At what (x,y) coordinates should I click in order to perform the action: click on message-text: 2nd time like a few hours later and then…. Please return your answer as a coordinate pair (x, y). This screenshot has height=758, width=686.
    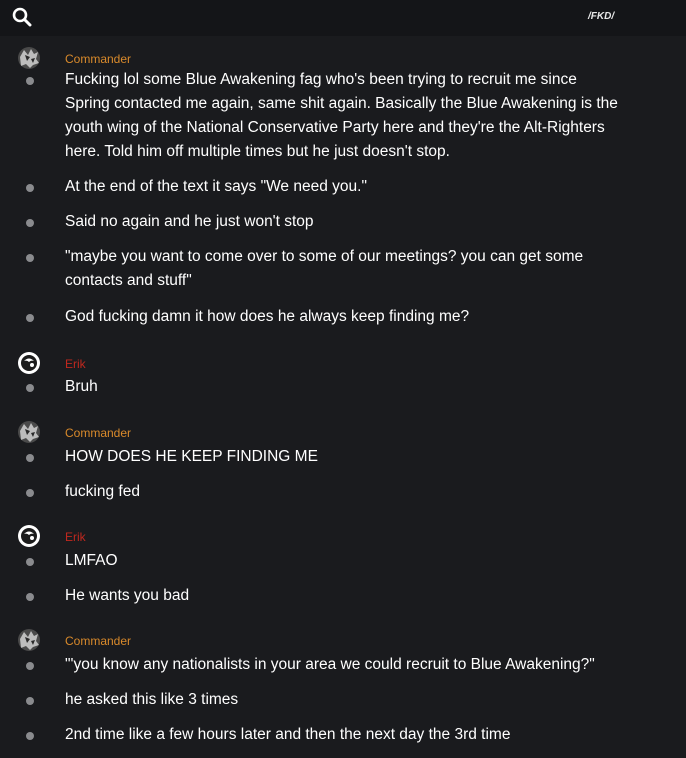
    Looking at the image, I should click on (288, 734).